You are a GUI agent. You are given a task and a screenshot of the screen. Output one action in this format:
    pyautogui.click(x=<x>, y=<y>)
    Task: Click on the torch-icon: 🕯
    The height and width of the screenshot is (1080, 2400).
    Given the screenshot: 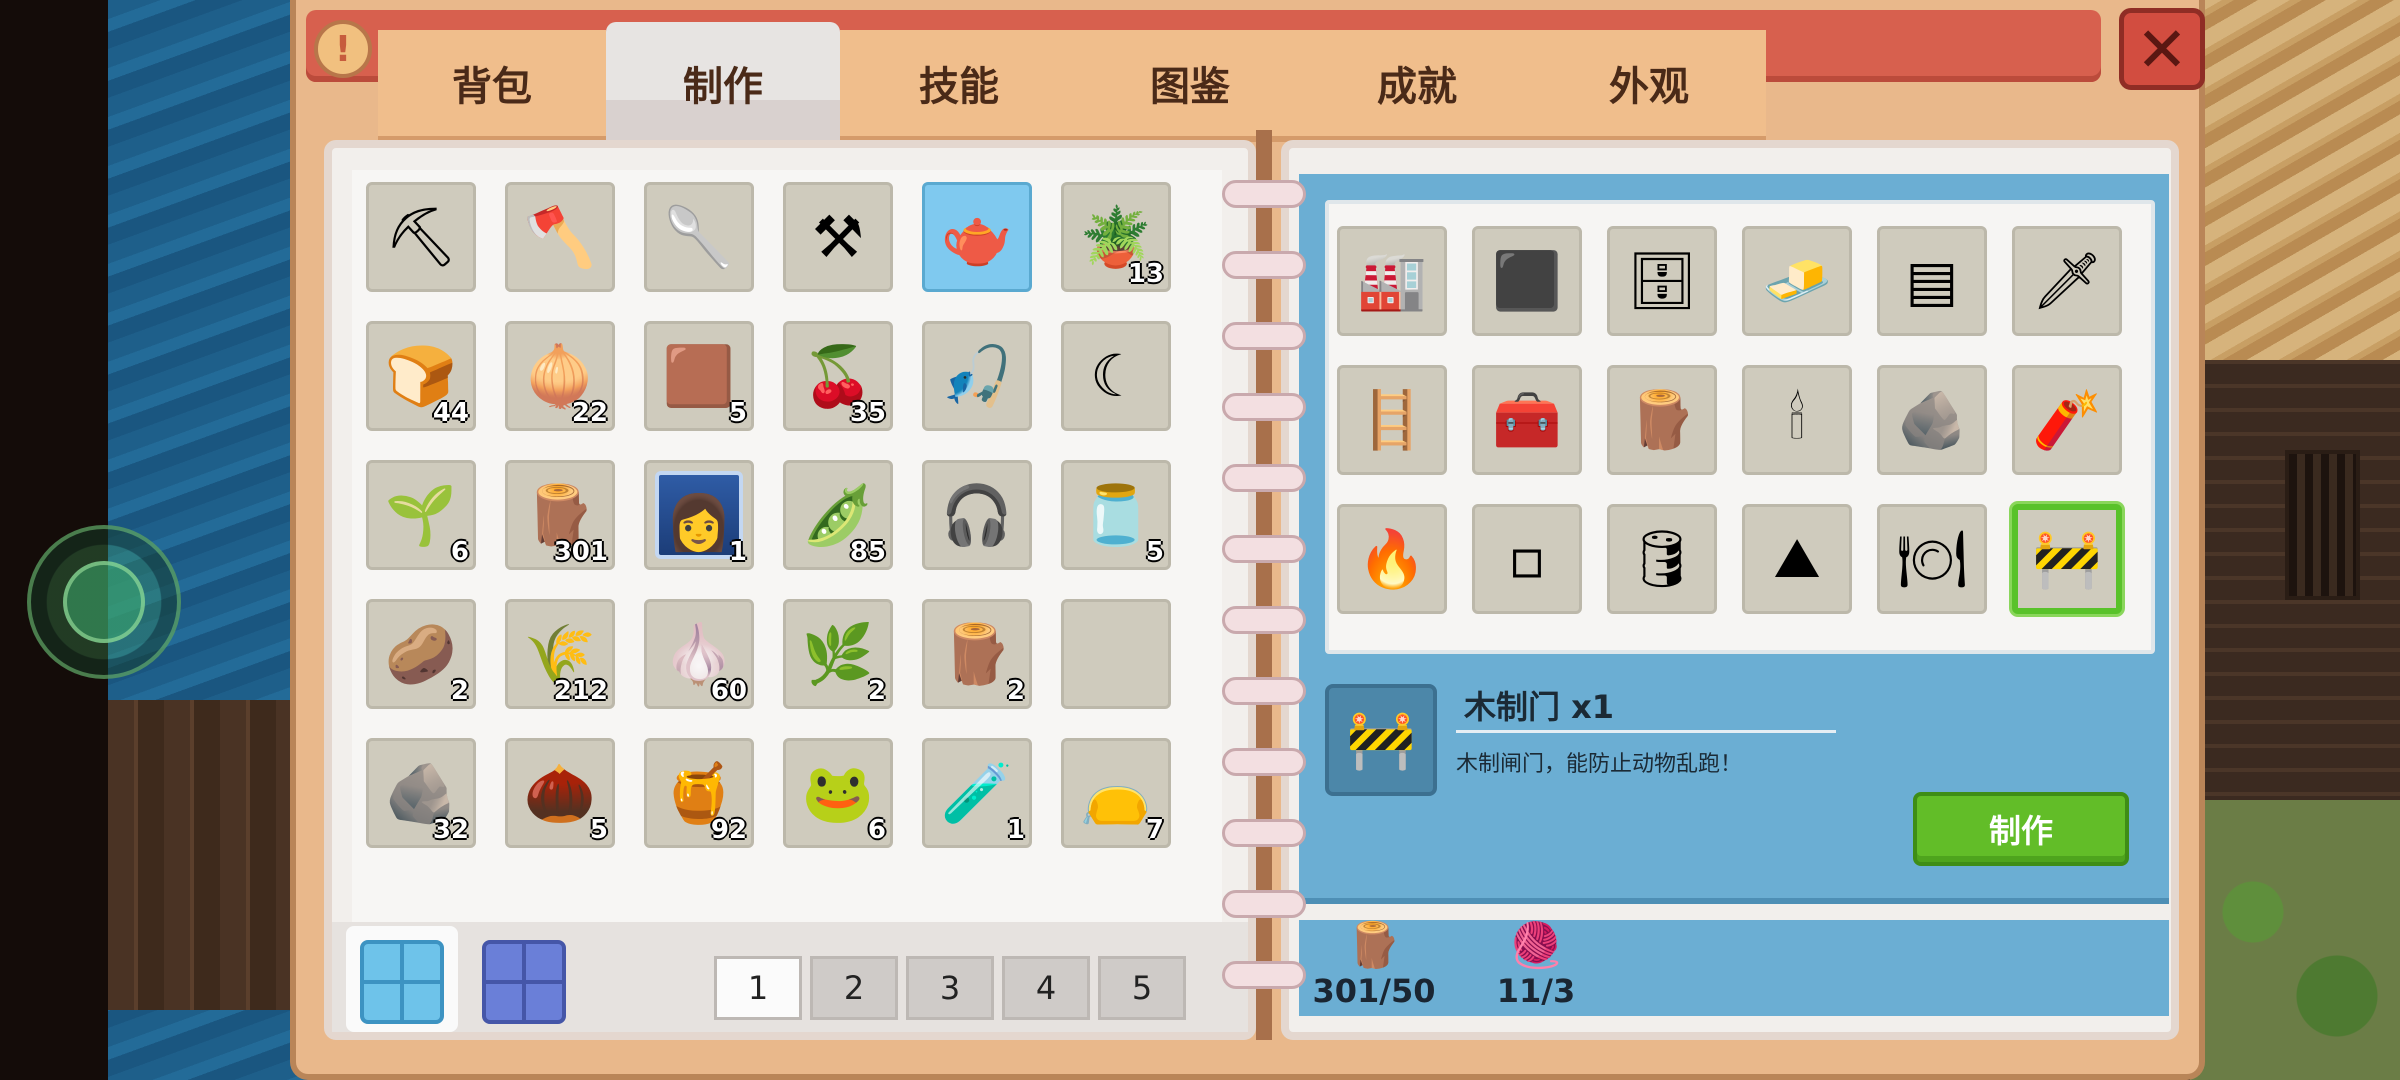 What is the action you would take?
    pyautogui.click(x=1797, y=419)
    